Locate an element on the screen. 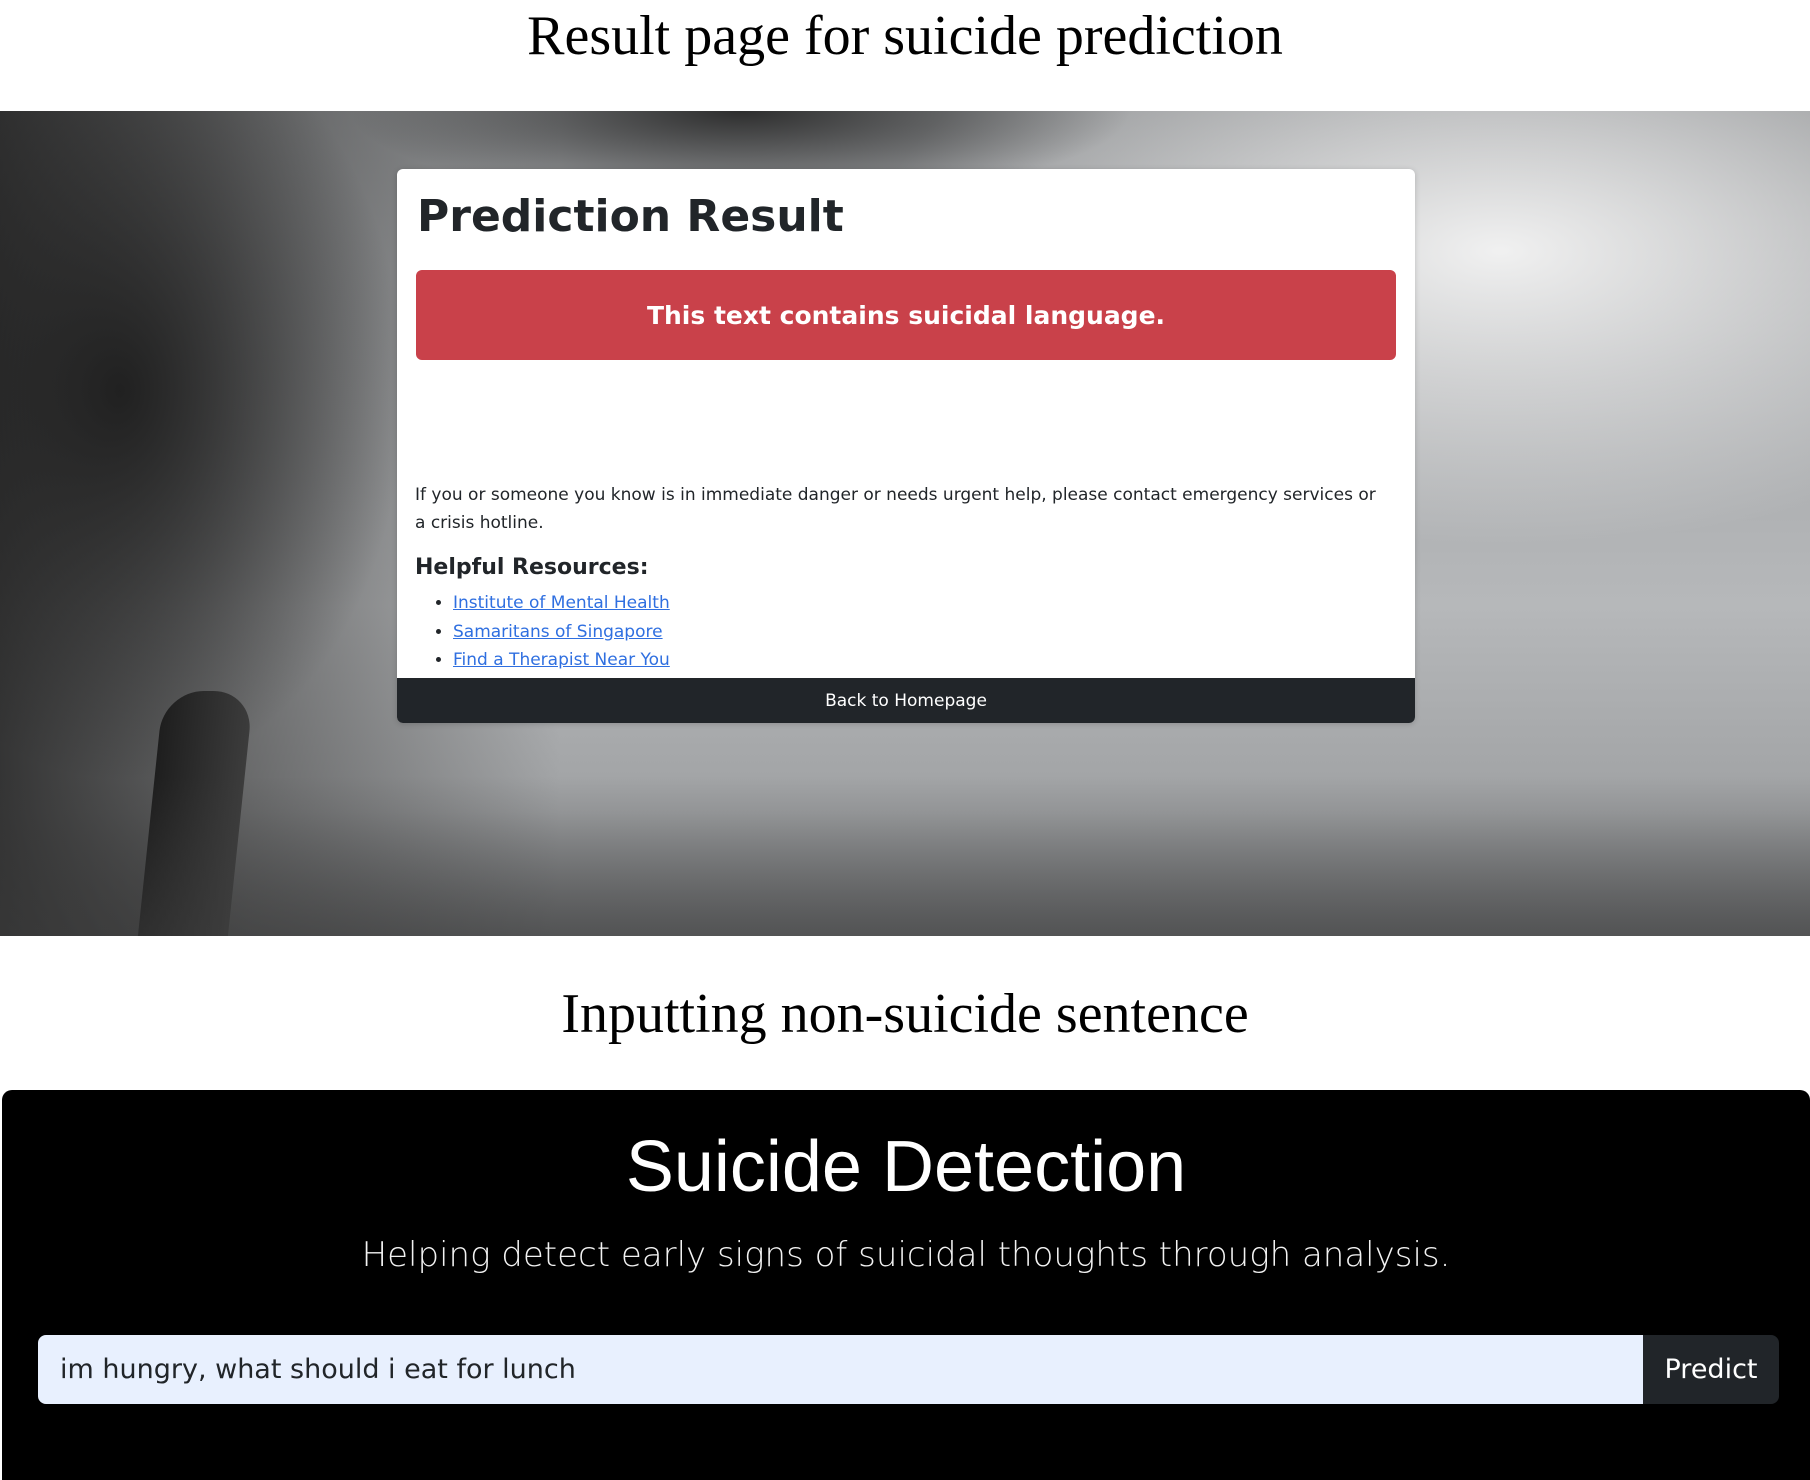 The image size is (1810, 1480). alert-text: This text contains suicidal language. is located at coordinates (906, 315).